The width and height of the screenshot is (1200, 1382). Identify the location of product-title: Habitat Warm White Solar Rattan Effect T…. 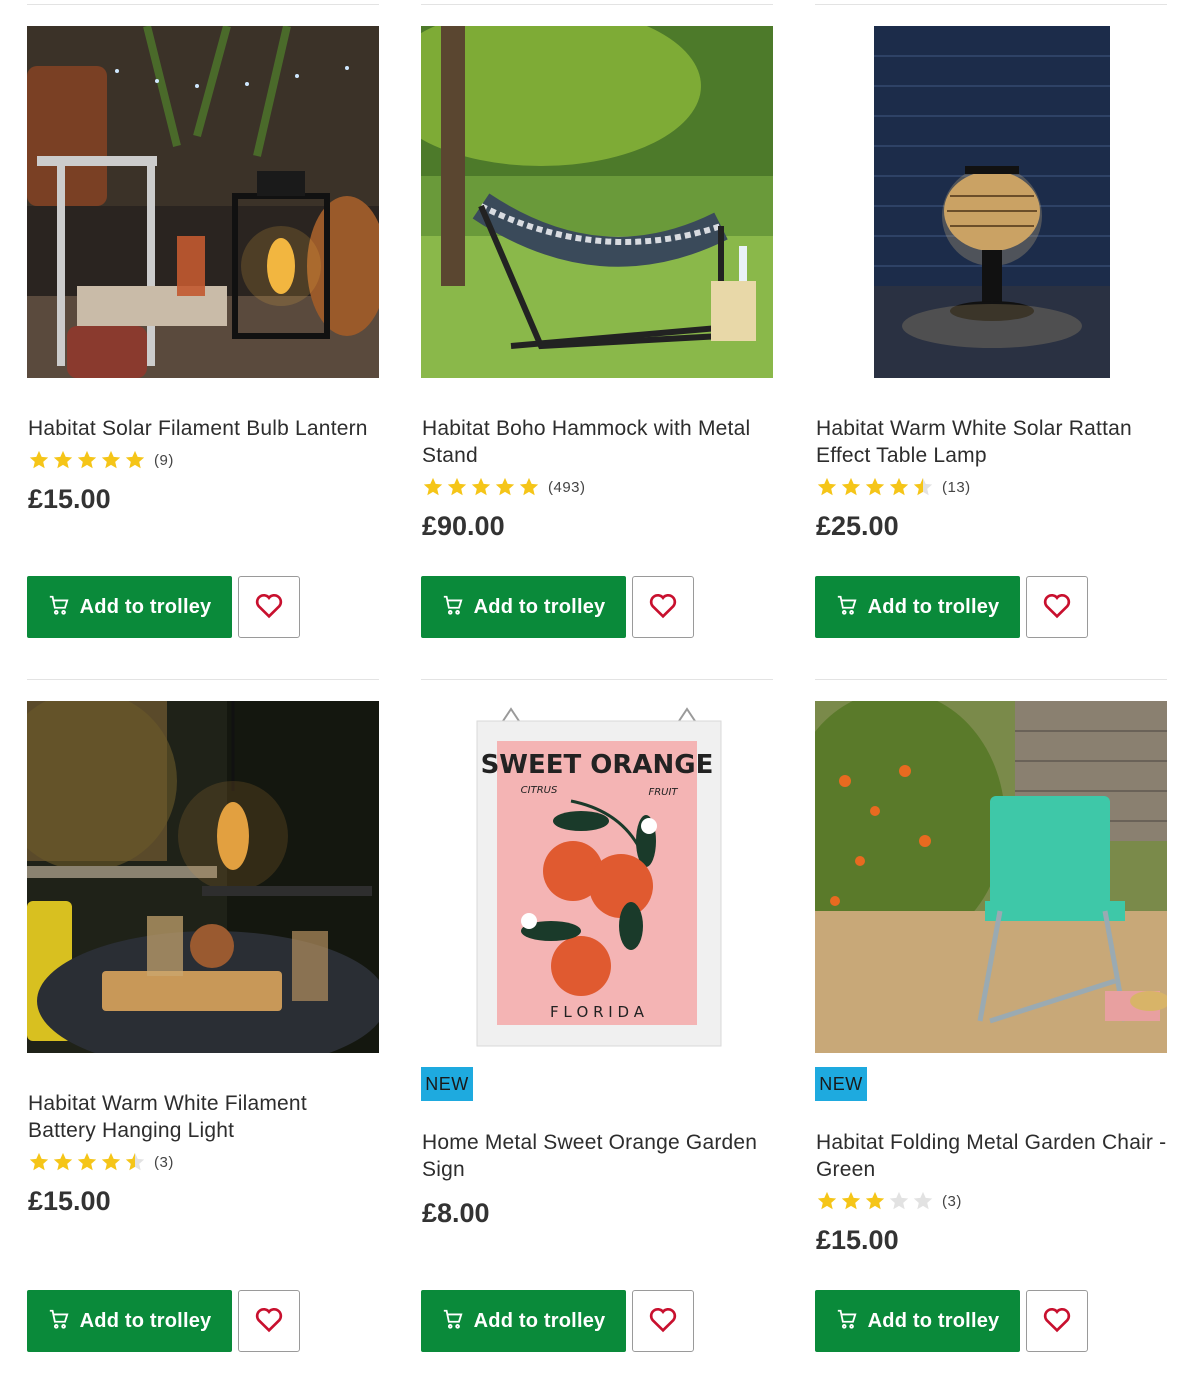
(992, 442).